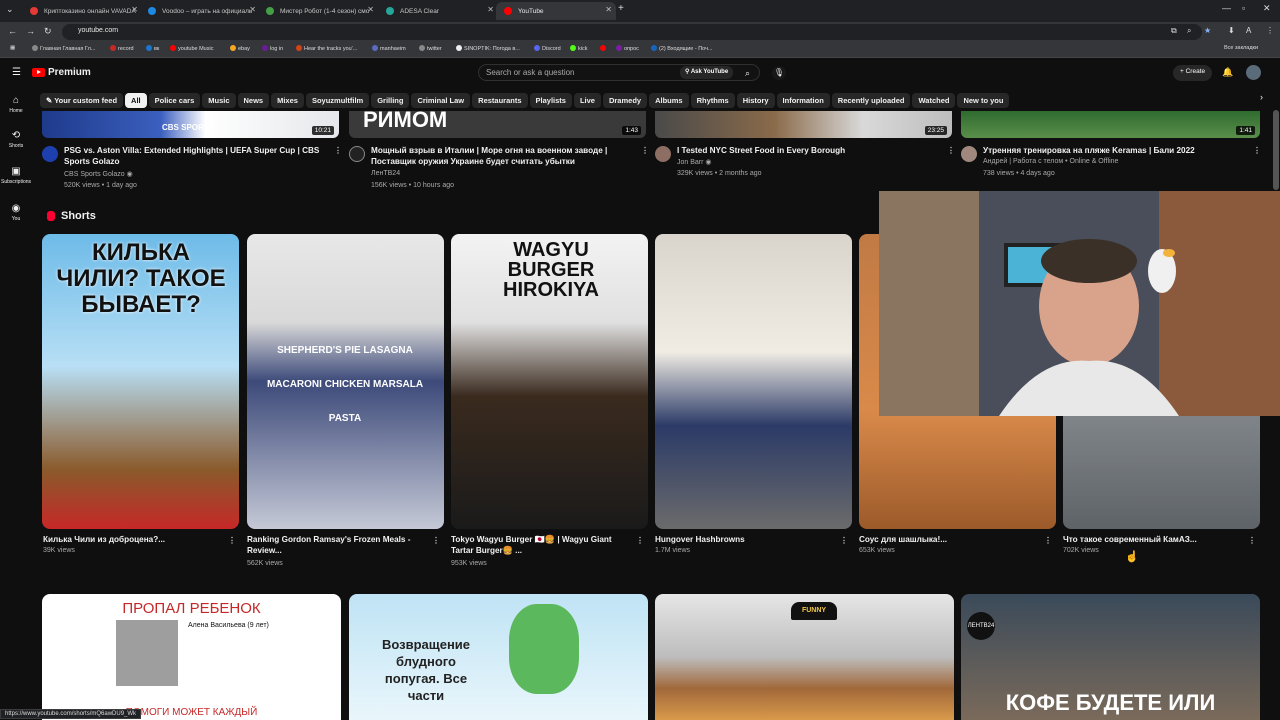  Describe the element at coordinates (983, 100) in the screenshot. I see `chip: New to you` at that location.